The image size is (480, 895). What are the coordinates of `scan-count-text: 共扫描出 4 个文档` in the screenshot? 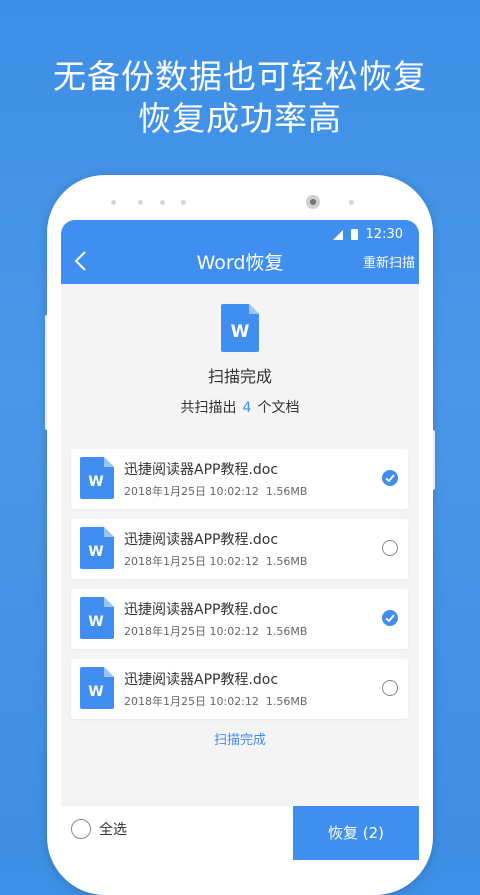 It's located at (240, 407).